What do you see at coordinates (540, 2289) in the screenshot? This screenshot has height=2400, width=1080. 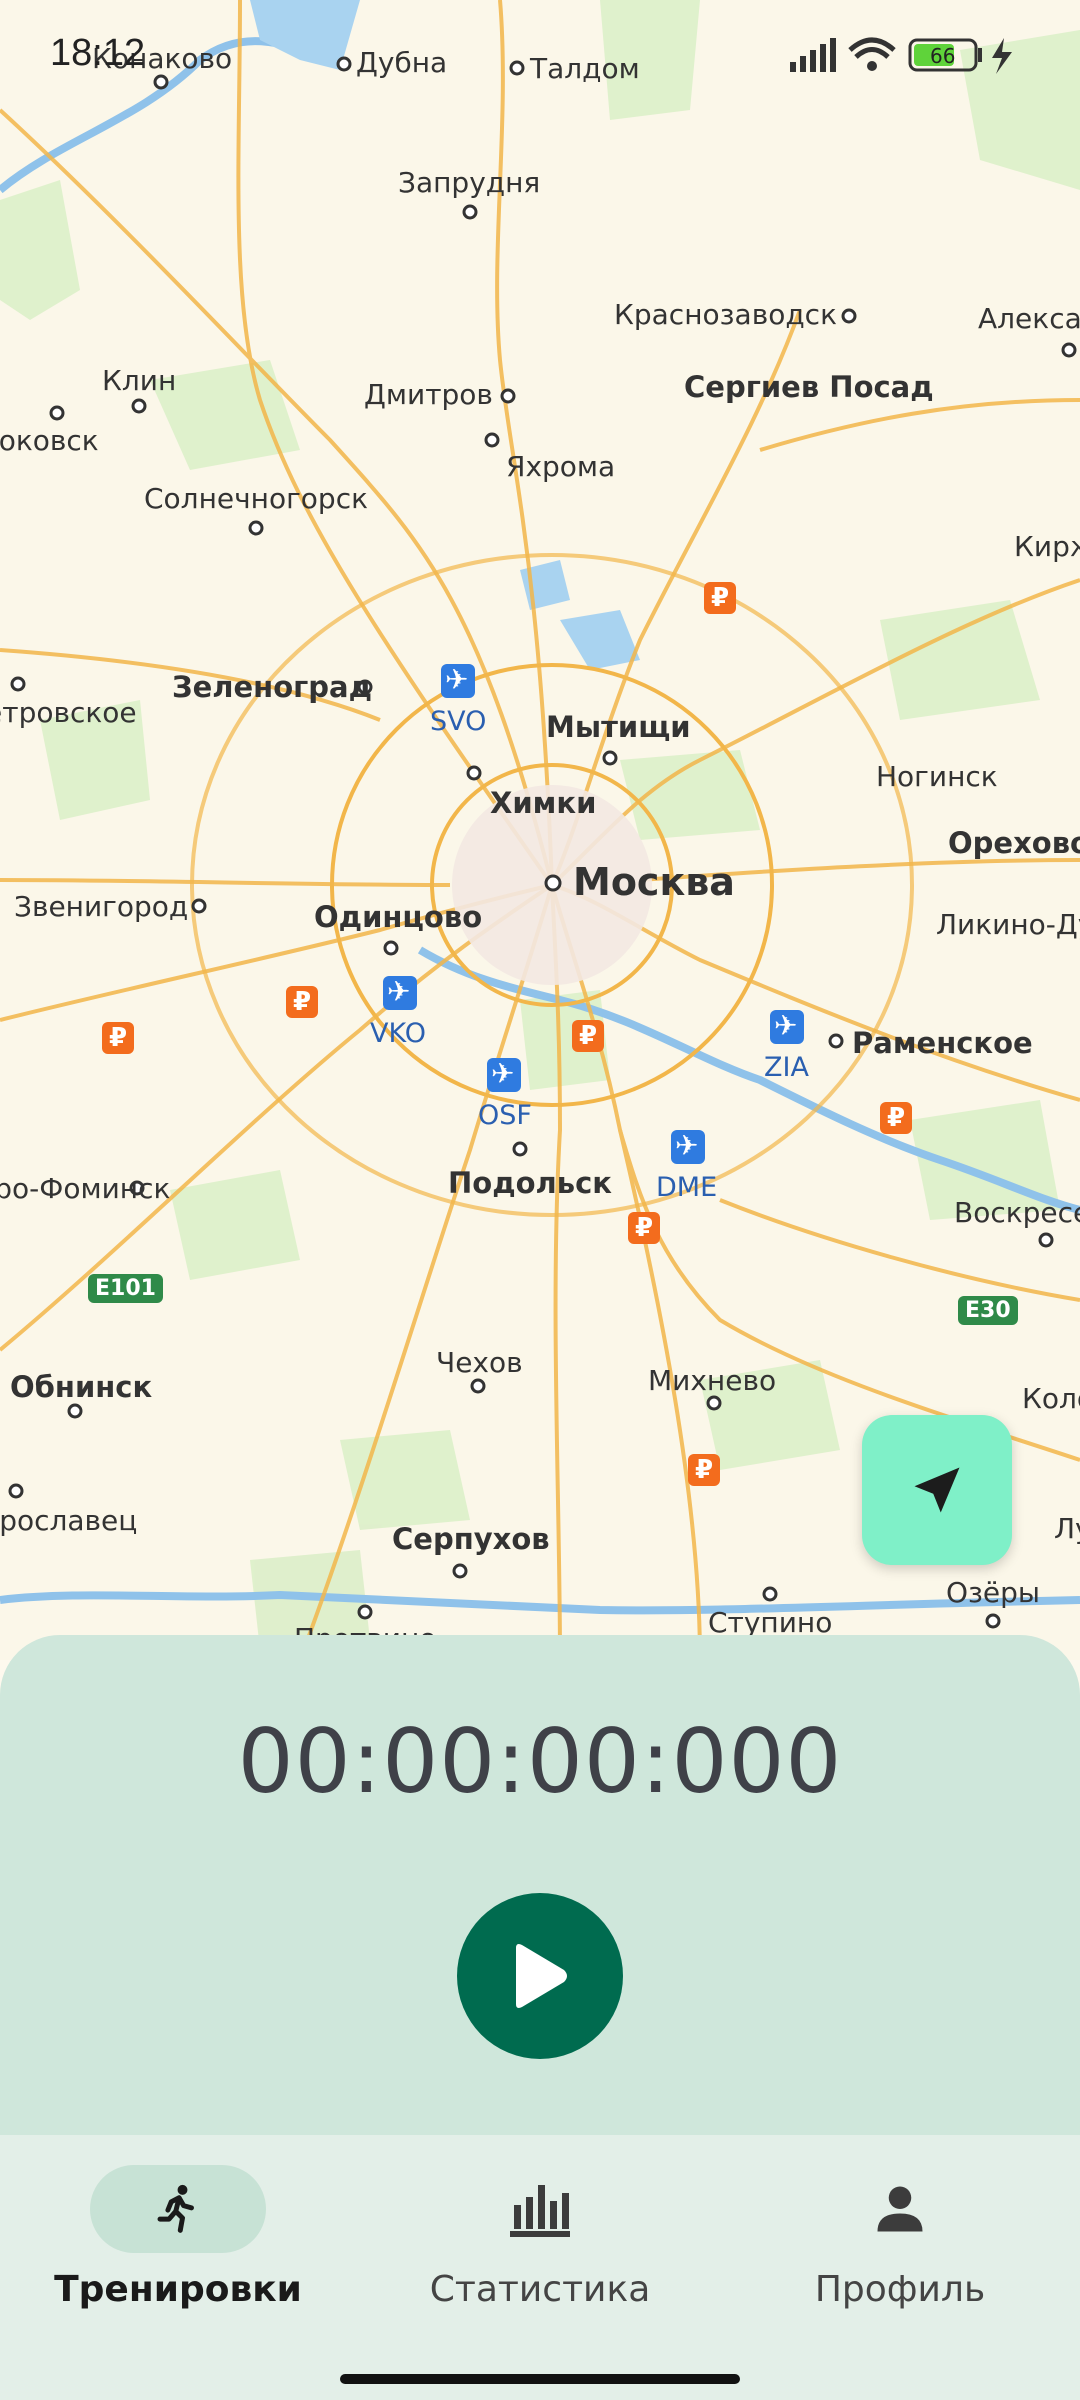 I see `nav-label: Статистика` at bounding box center [540, 2289].